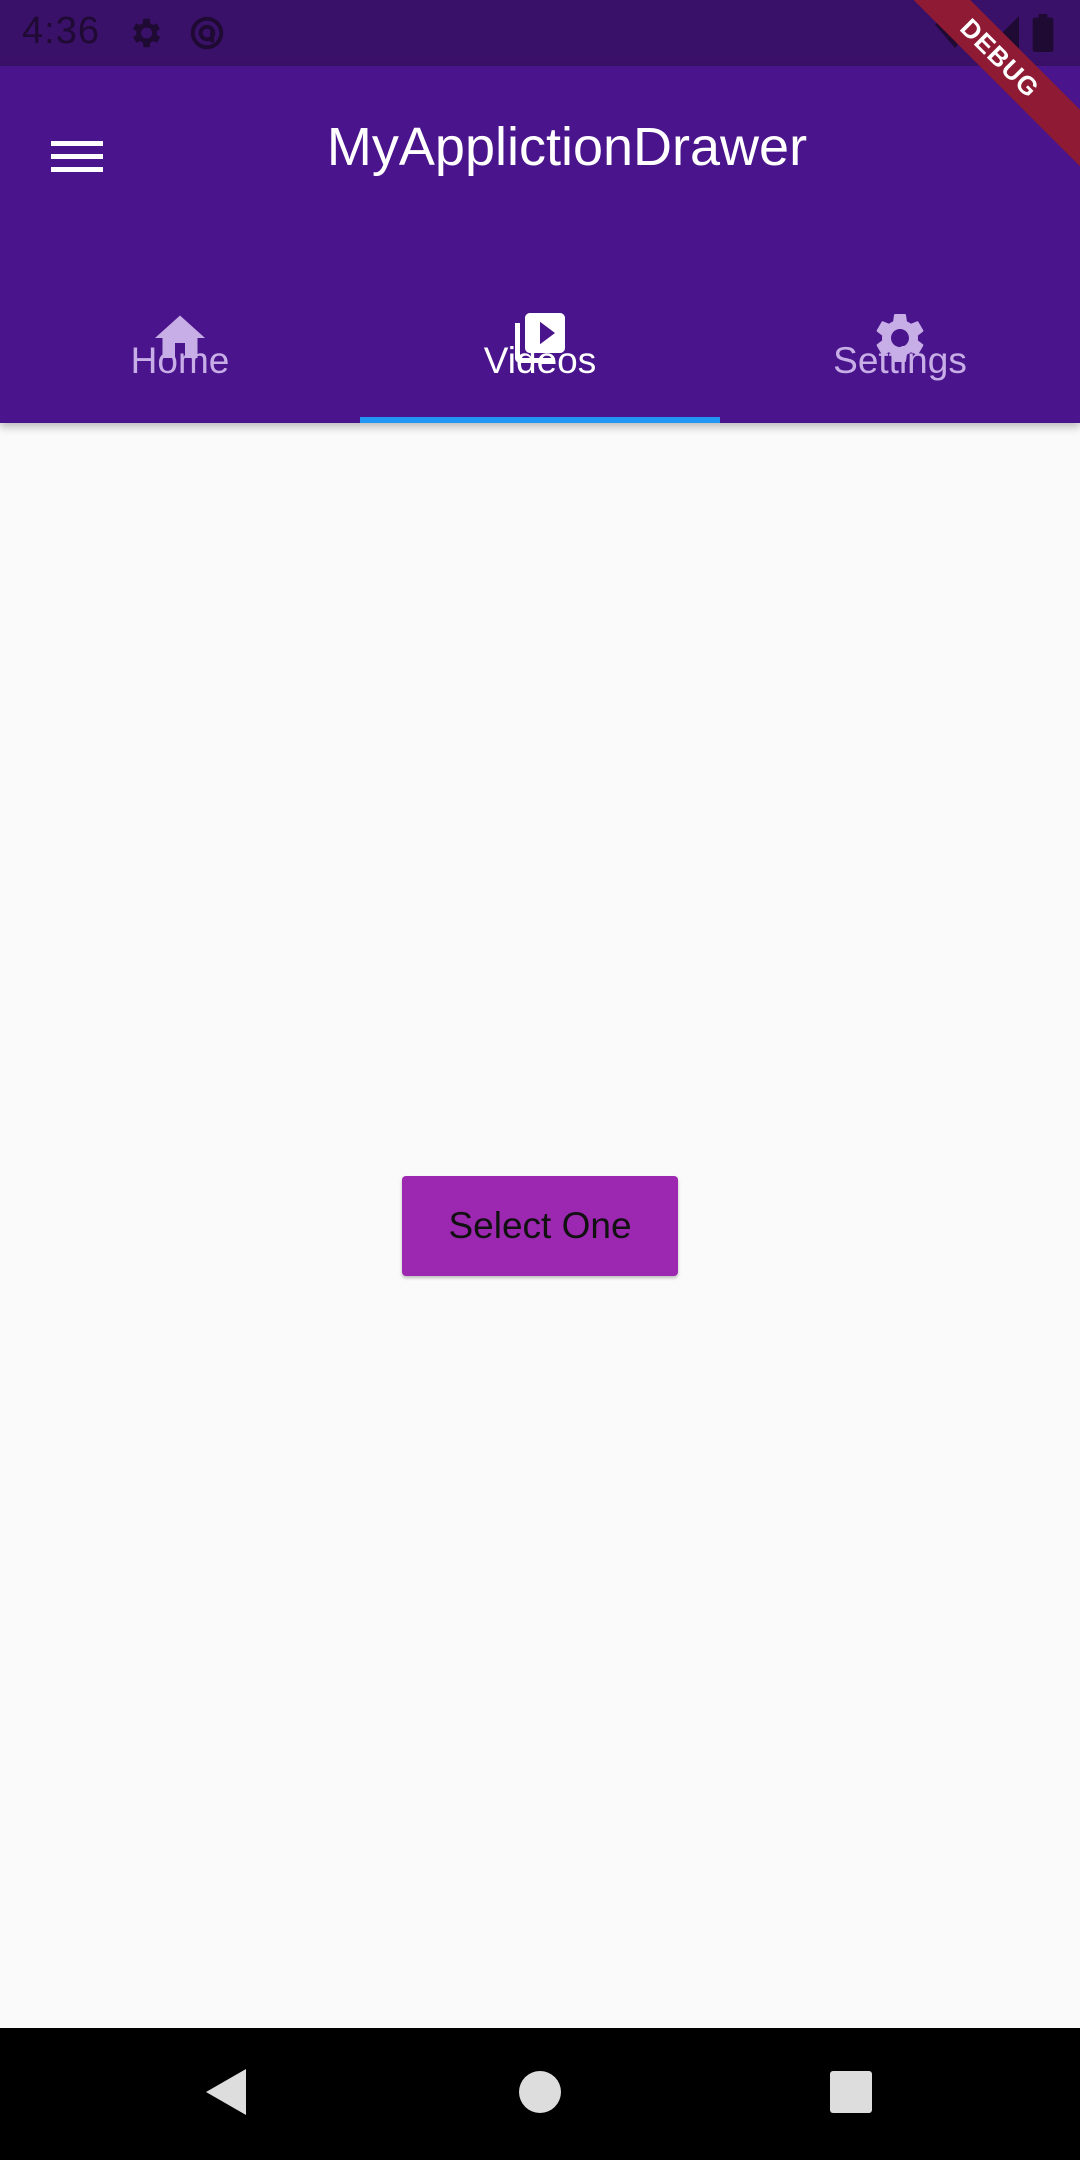 The width and height of the screenshot is (1080, 2160). I want to click on status-bar: 4:36, so click(540, 33).